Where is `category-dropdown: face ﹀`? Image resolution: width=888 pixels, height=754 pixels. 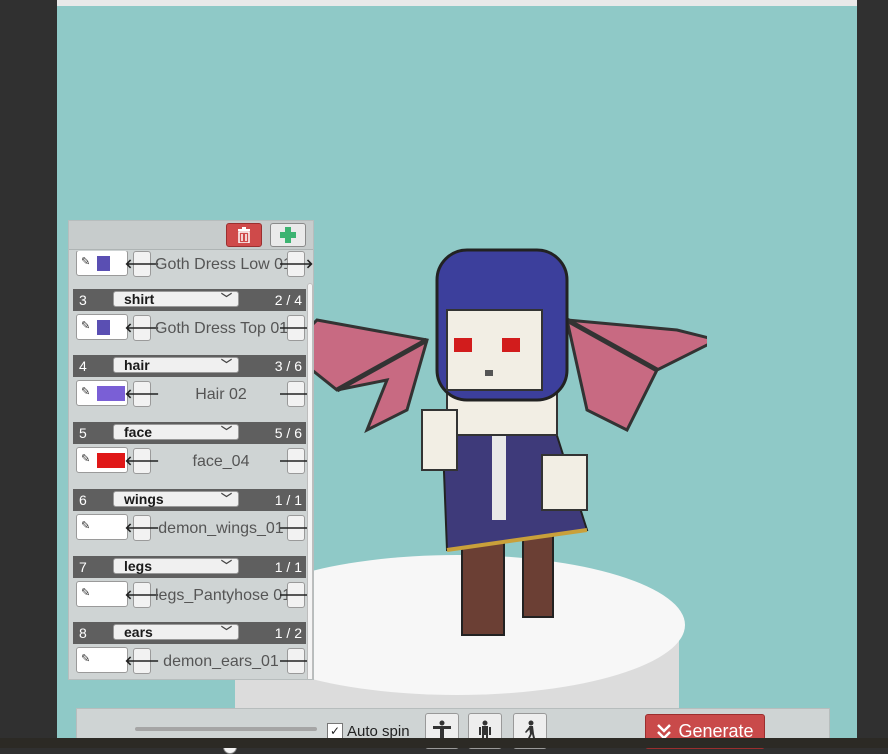 category-dropdown: face ﹀ is located at coordinates (176, 432).